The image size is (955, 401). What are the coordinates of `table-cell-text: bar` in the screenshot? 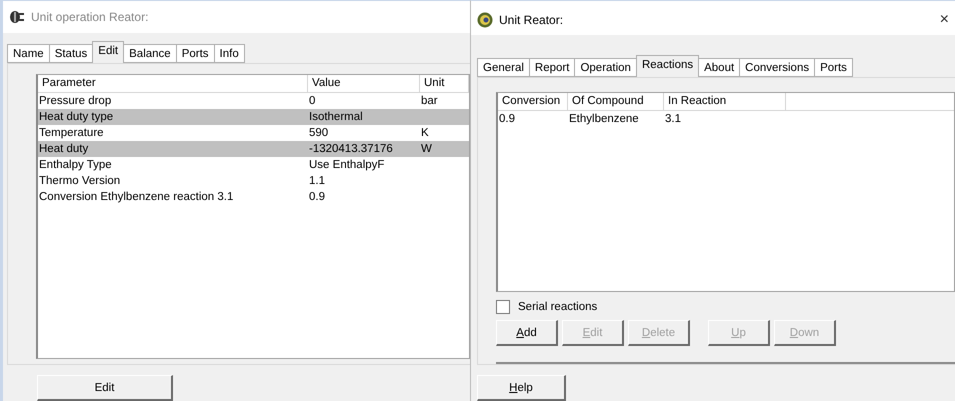 It's located at (429, 101).